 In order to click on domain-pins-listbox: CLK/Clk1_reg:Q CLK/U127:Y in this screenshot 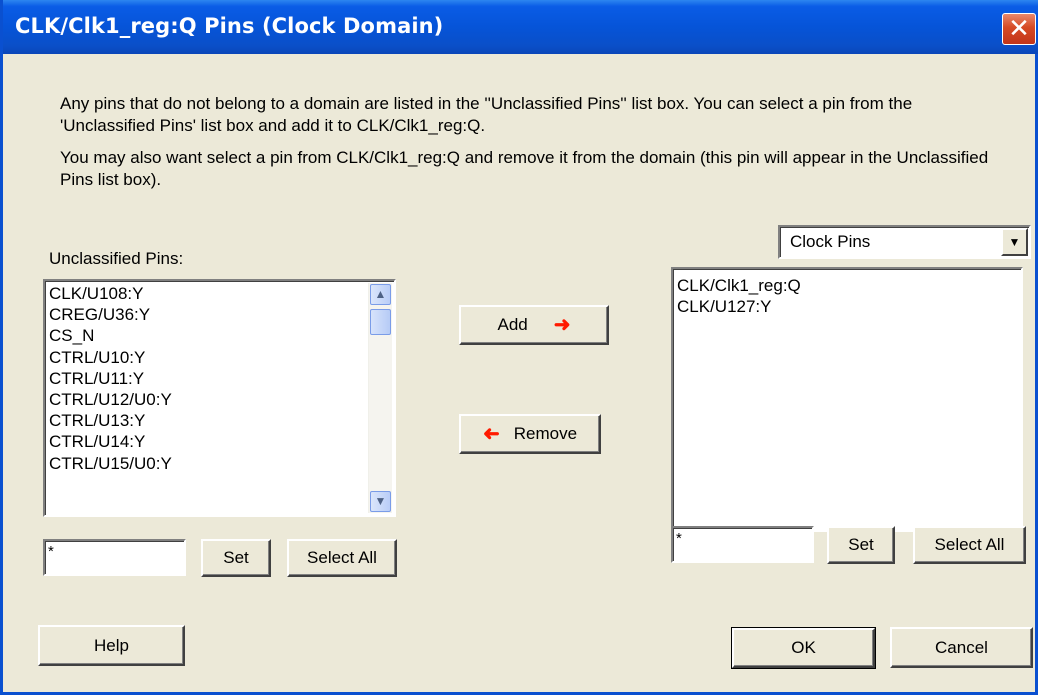, I will do `click(847, 399)`.